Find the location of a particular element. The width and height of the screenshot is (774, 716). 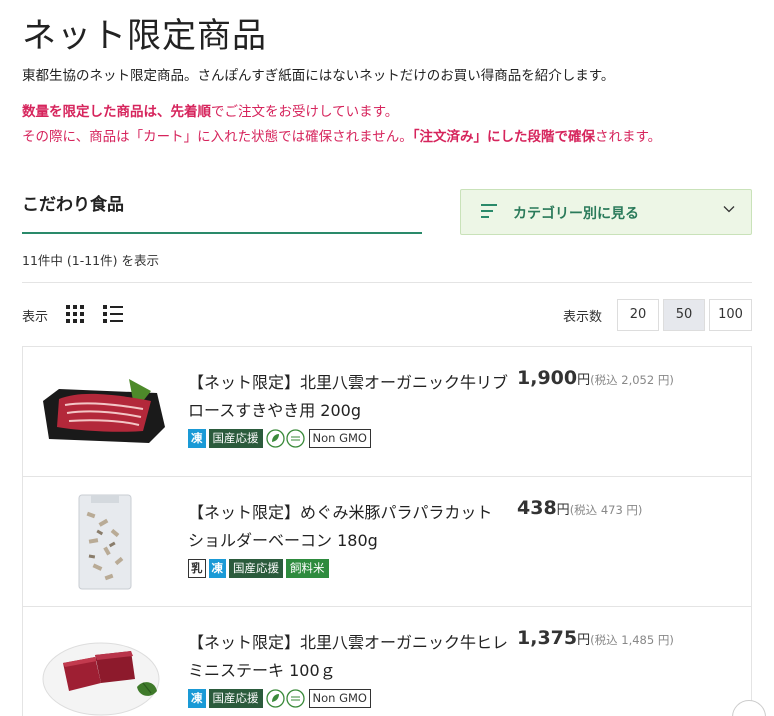

per-page-20-button: 20 is located at coordinates (638, 315).